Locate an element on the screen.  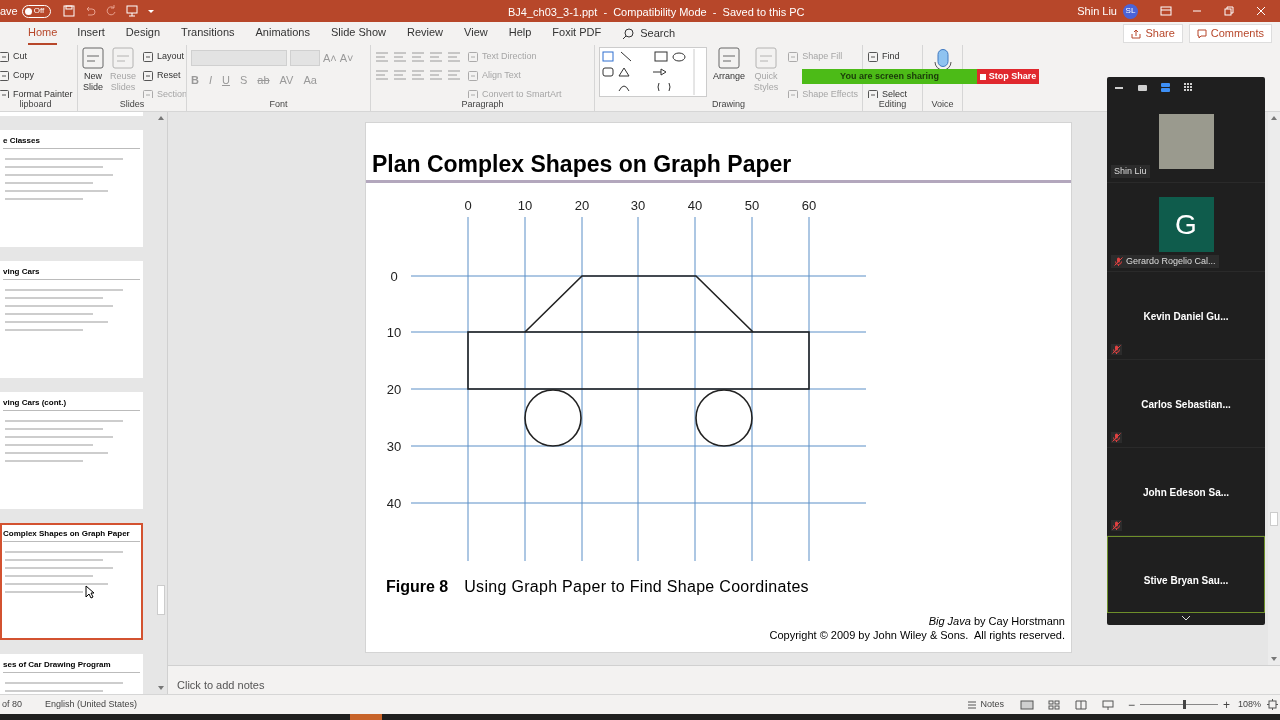
figure-label: Figure 8 is located at coordinates (417, 587).